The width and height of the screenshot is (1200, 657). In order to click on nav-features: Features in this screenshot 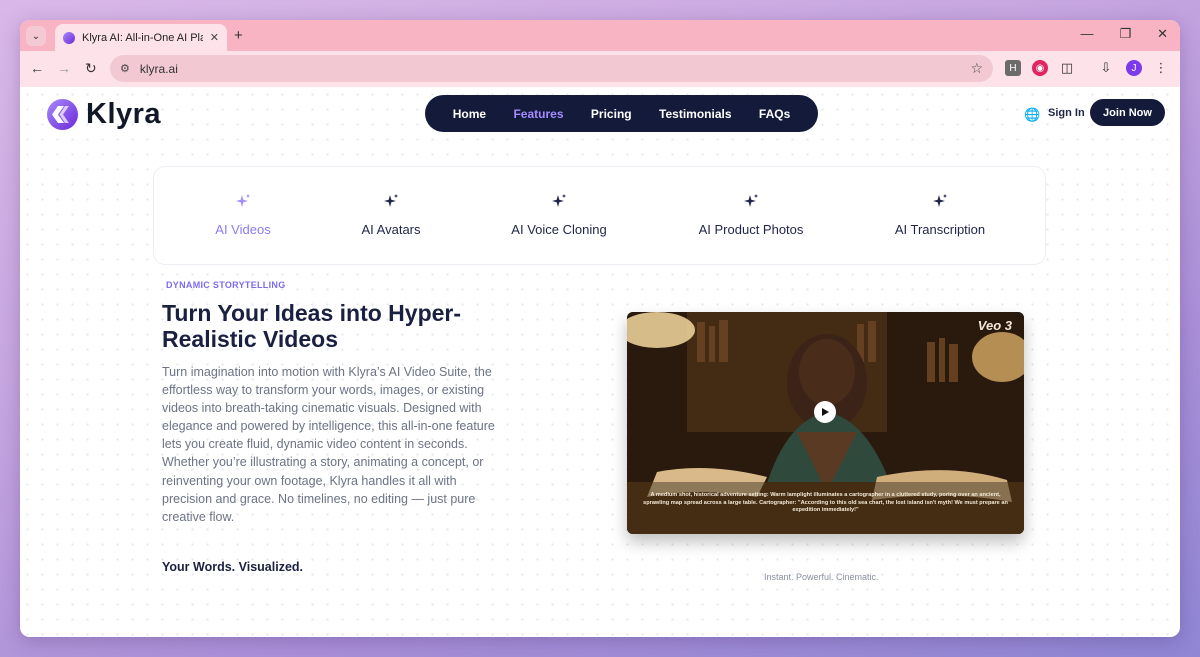, I will do `click(538, 114)`.